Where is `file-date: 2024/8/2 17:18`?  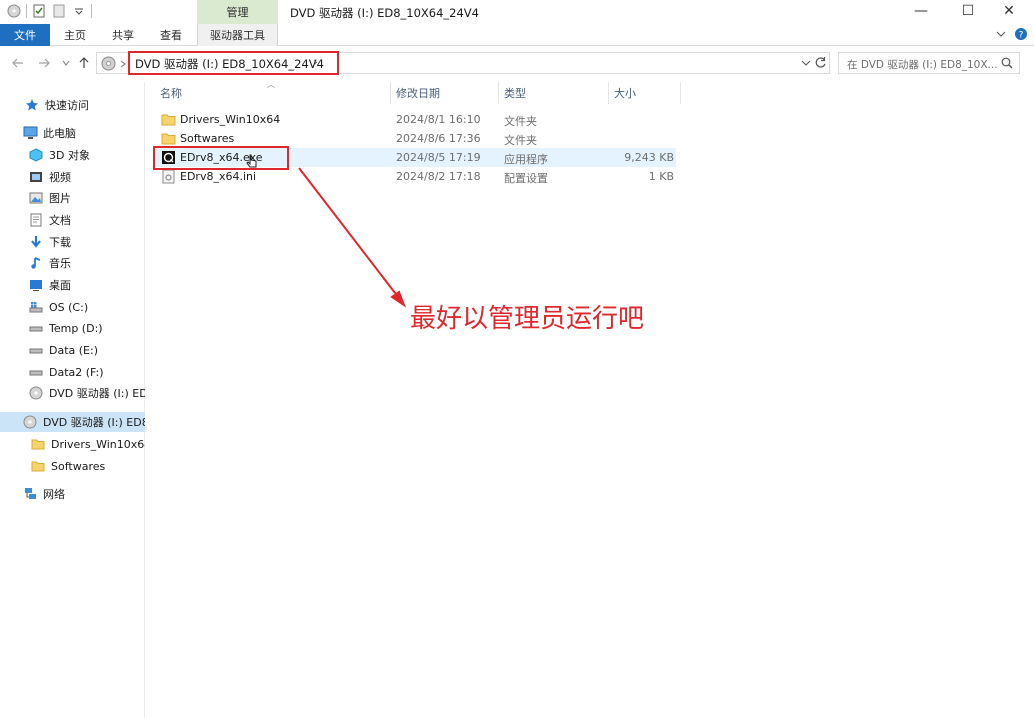
file-date: 2024/8/2 17:18 is located at coordinates (438, 176).